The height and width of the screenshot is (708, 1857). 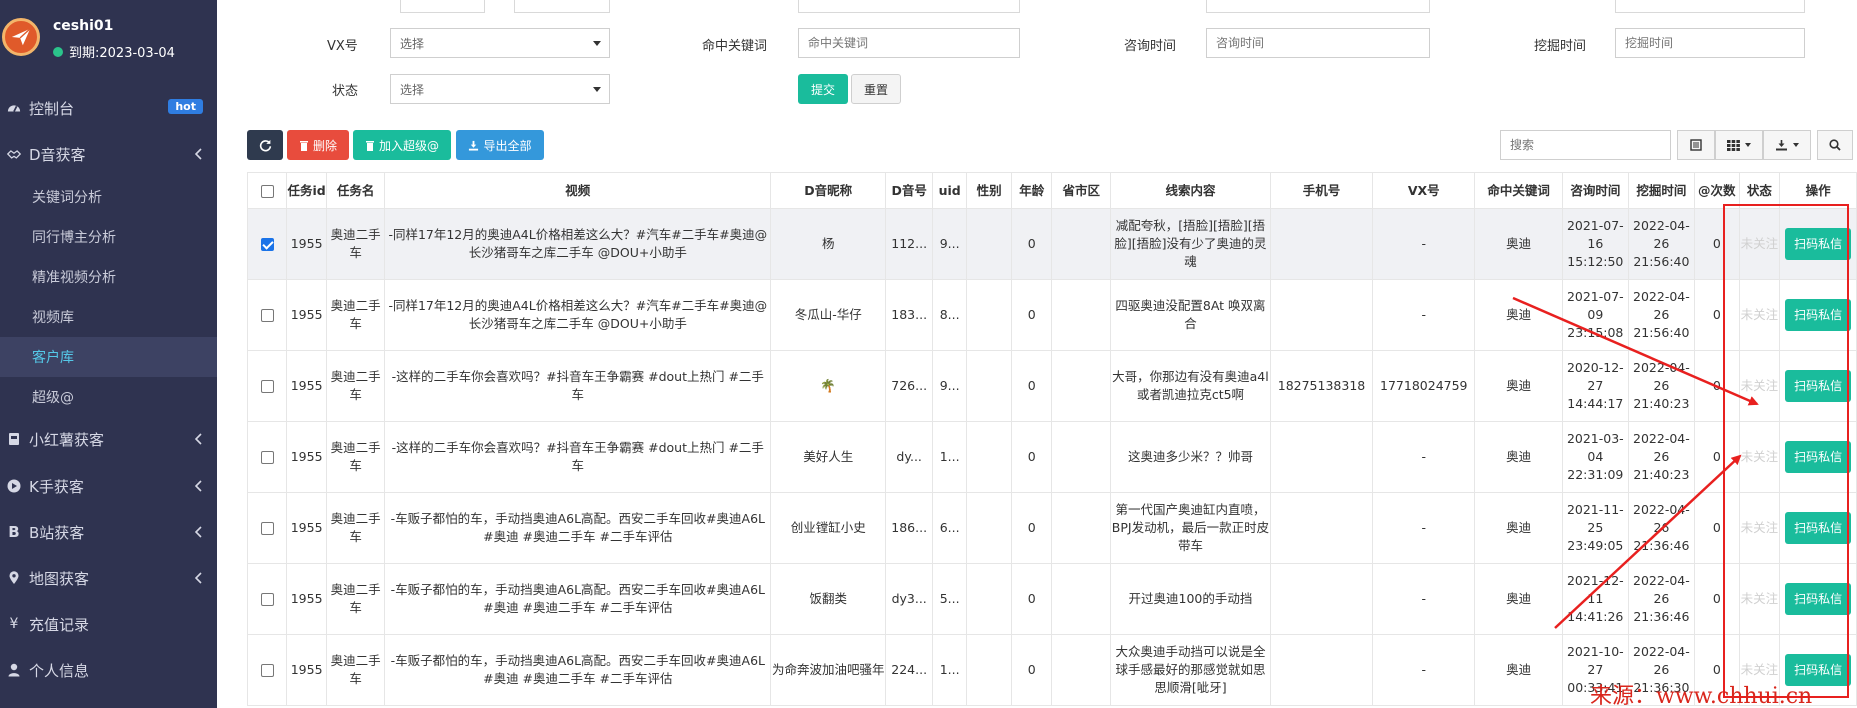 I want to click on export-all-button: 导出全部, so click(x=500, y=145).